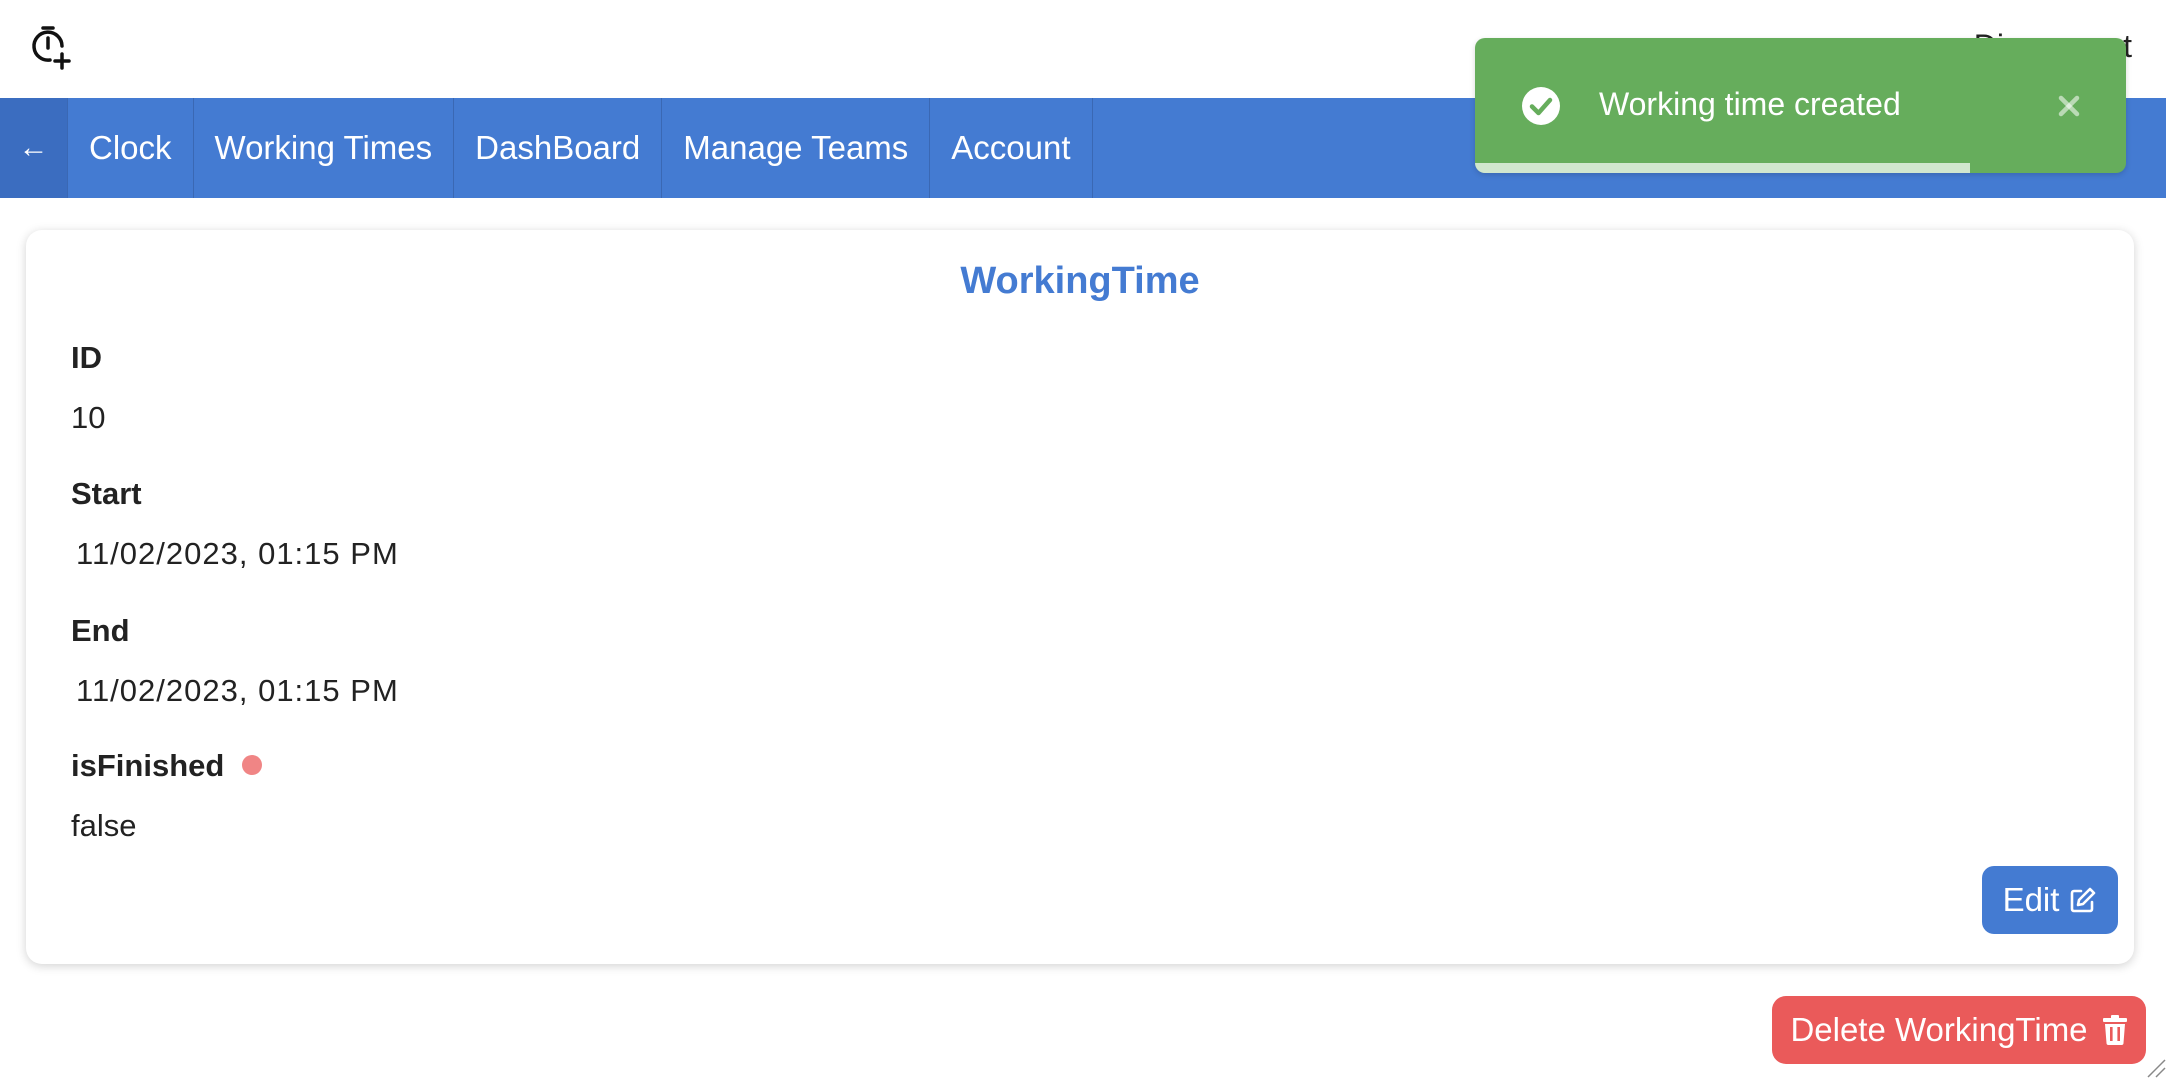  I want to click on end-label: End, so click(100, 630).